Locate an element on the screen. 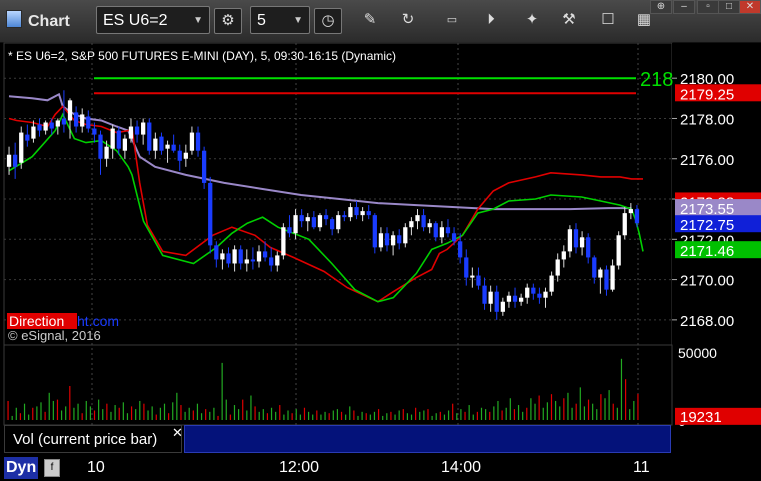 This screenshot has height=481, width=761. volume-indicator-bar: Vol (current price bar) ✕ is located at coordinates (337, 439).